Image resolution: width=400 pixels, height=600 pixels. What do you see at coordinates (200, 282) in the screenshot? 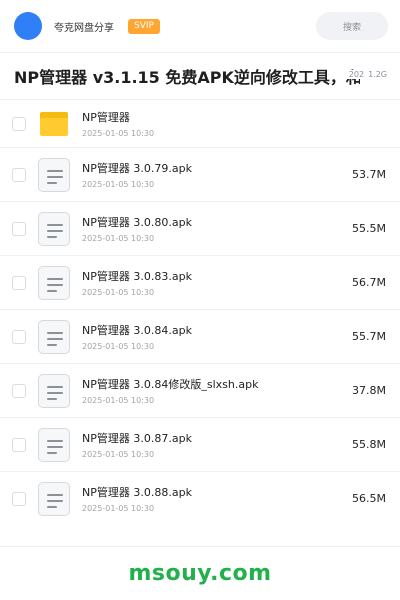
I see `list-item: NP管理器 3.0.83.apk 2025-01-05 10:30 56.7M` at bounding box center [200, 282].